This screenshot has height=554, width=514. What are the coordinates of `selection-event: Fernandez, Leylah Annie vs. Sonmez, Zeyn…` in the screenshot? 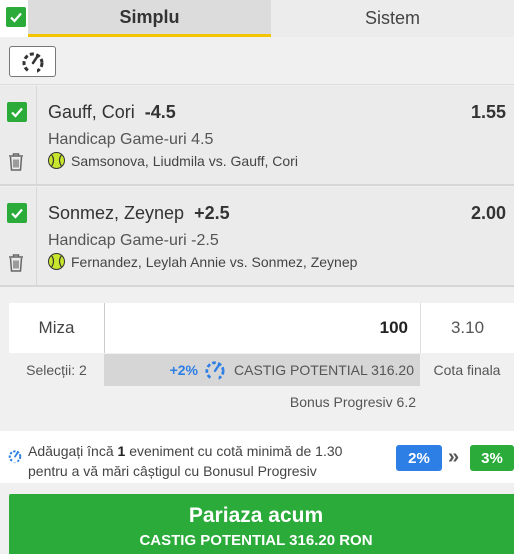 It's located at (202, 261).